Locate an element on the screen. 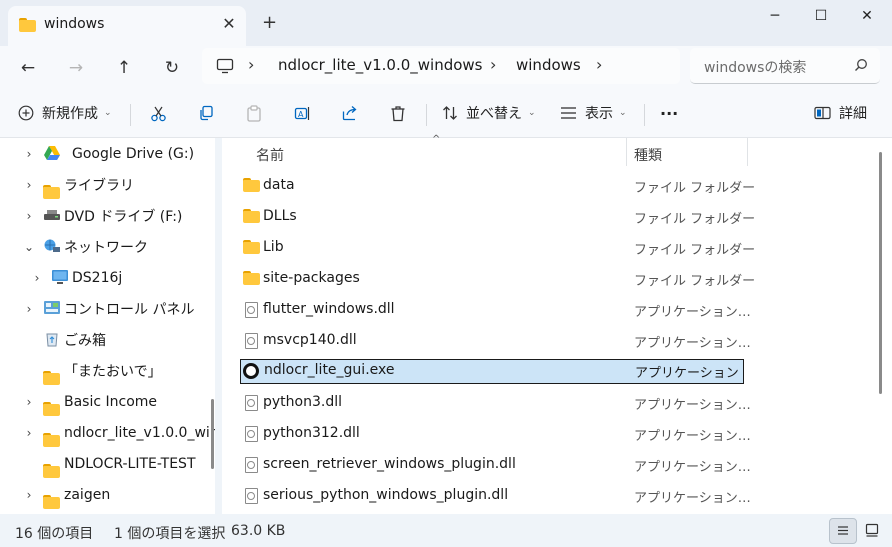 This screenshot has width=892, height=547. file-type: アプリケーション is located at coordinates (687, 373).